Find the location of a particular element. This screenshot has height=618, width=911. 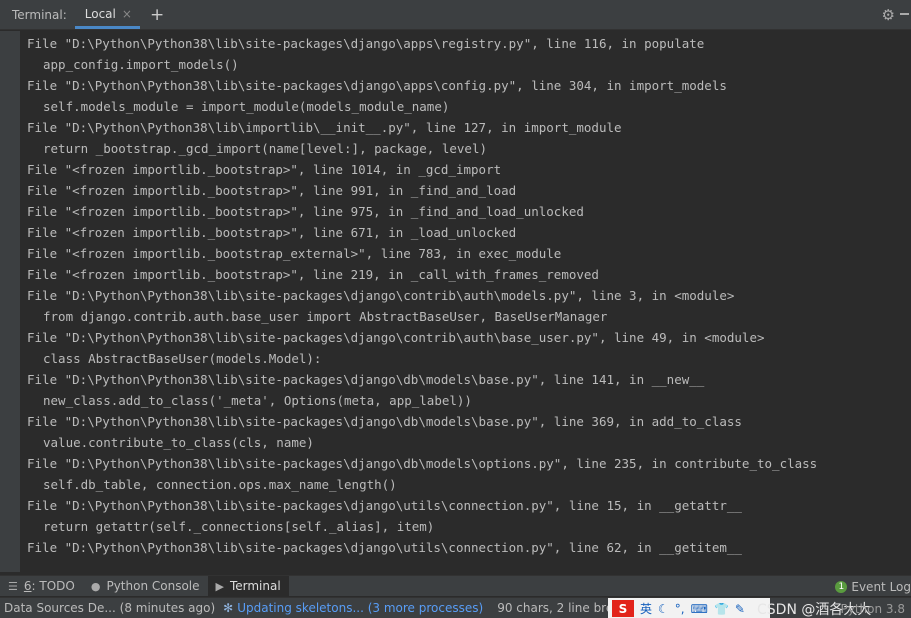

punctuation-icon: °, is located at coordinates (680, 609).